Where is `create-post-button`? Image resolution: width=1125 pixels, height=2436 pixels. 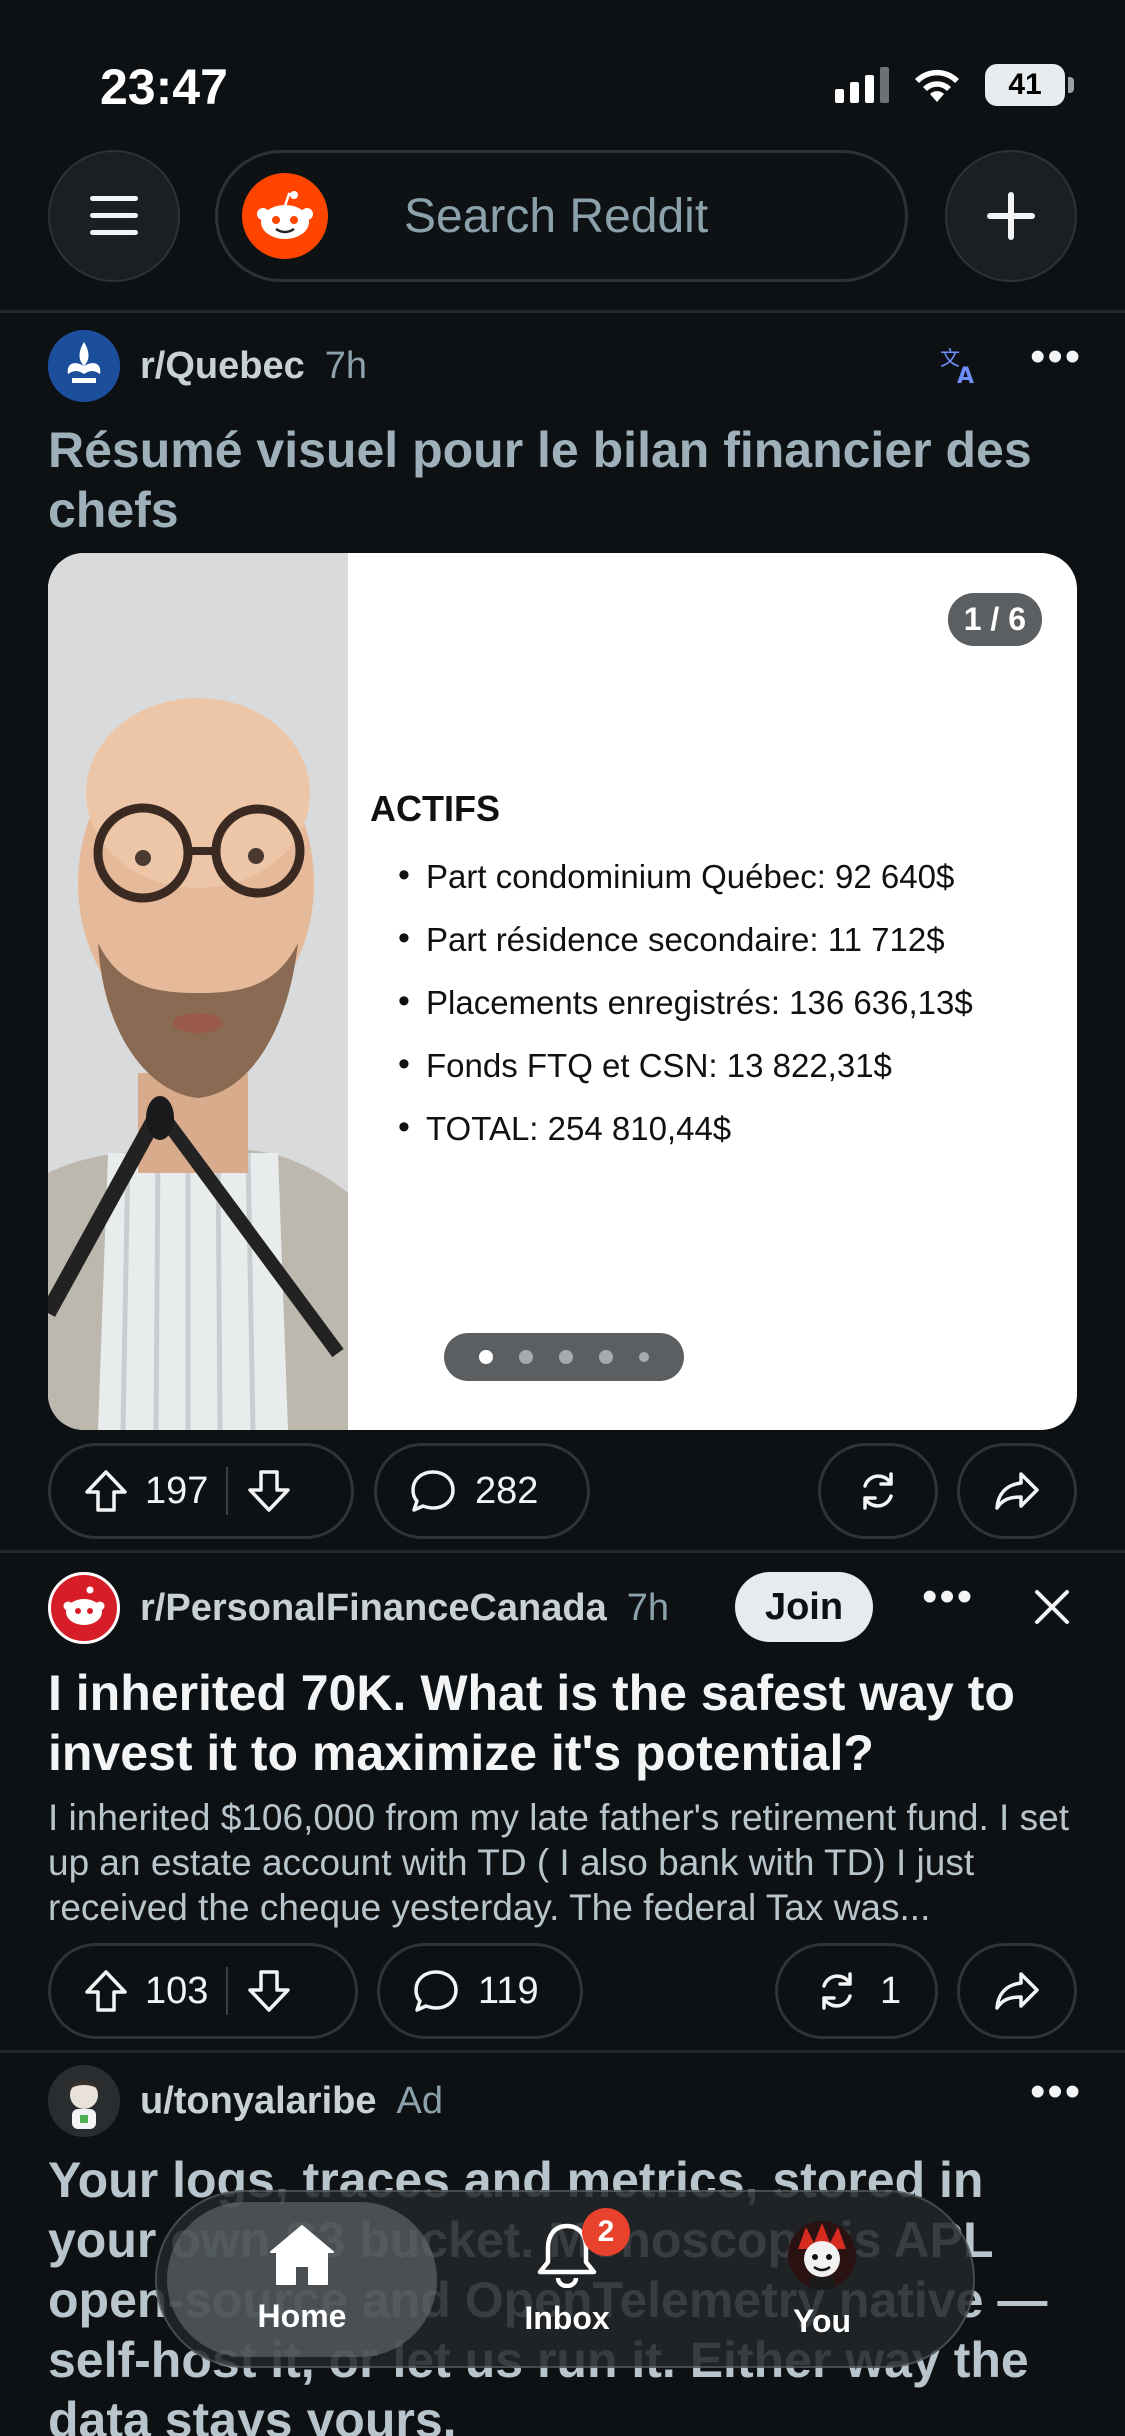
create-post-button is located at coordinates (1011, 216).